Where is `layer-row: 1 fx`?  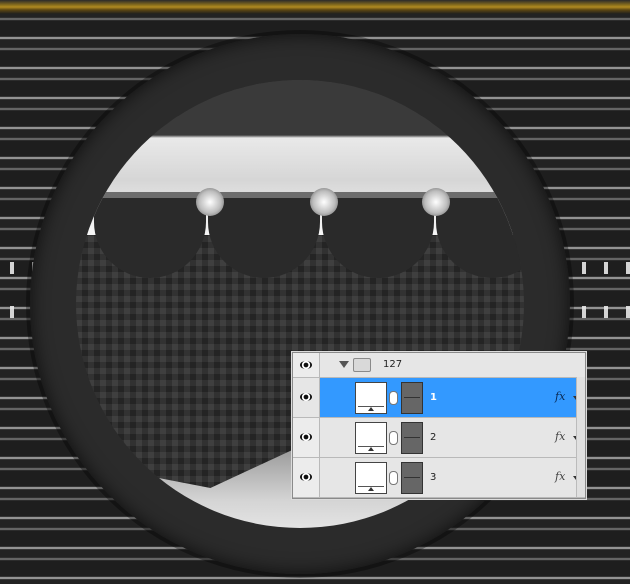
layer-row: 1 fx is located at coordinates (439, 398).